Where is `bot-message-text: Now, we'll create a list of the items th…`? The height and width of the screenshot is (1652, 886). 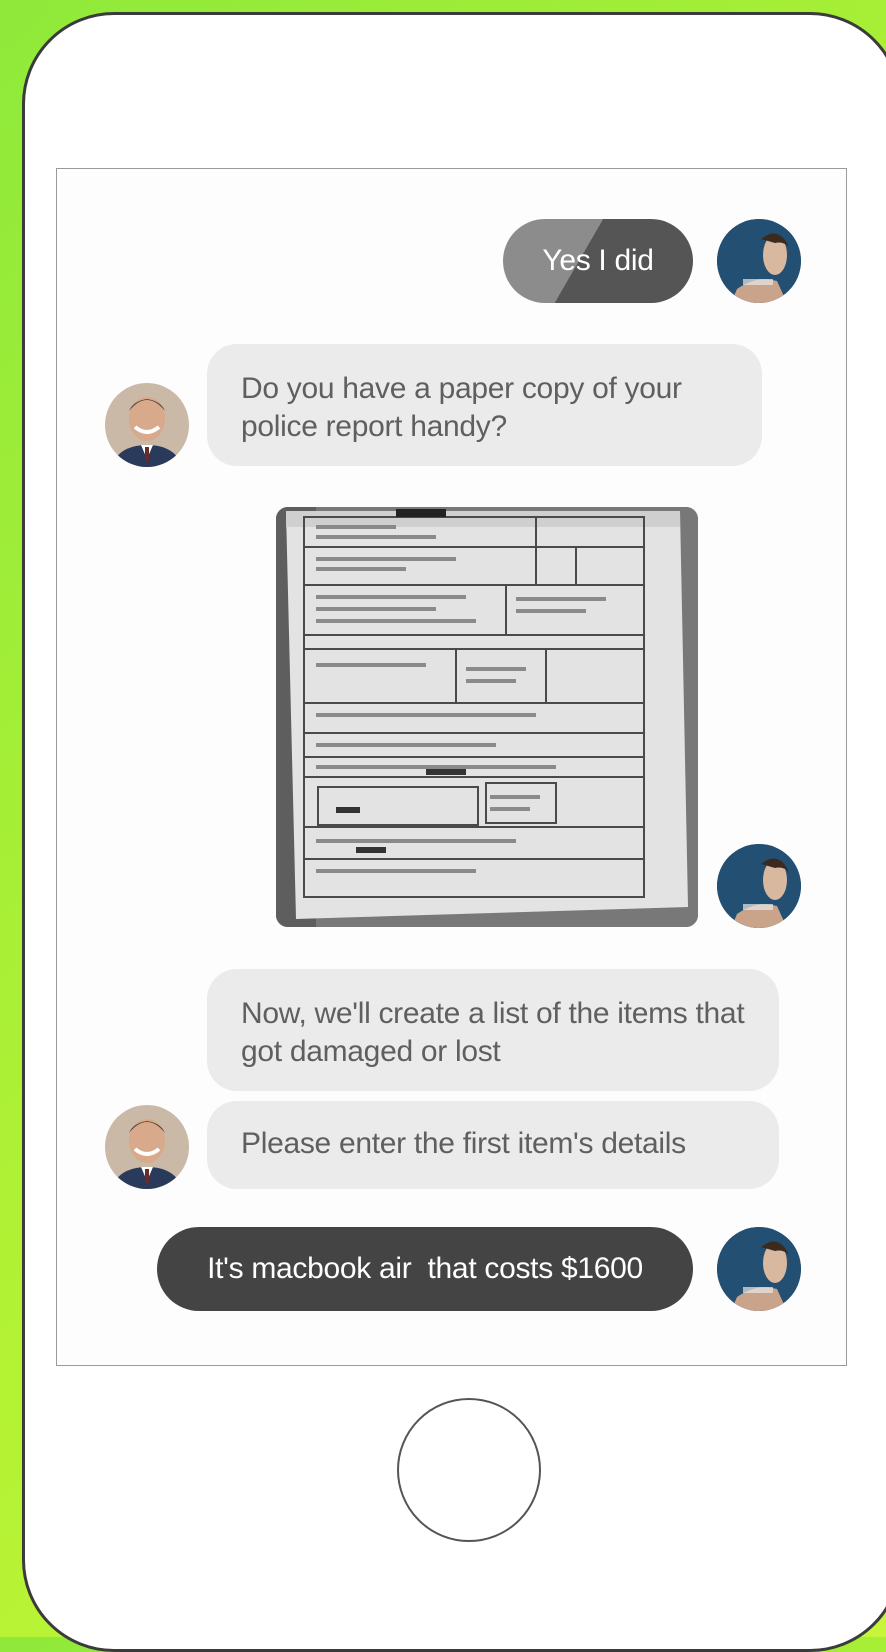
bot-message-text: Now, we'll create a list of the items th… is located at coordinates (493, 1032).